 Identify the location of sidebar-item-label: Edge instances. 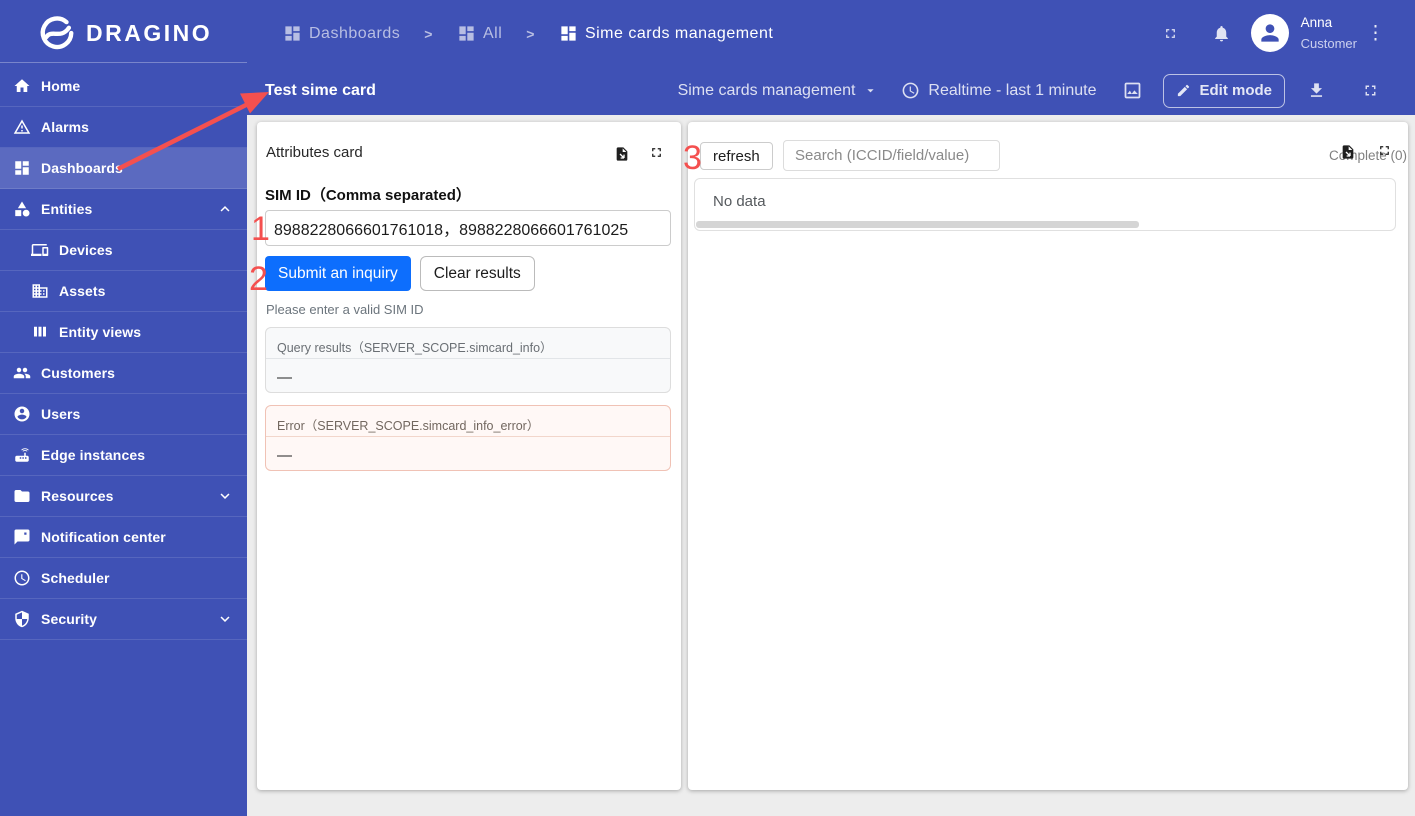
(93, 455).